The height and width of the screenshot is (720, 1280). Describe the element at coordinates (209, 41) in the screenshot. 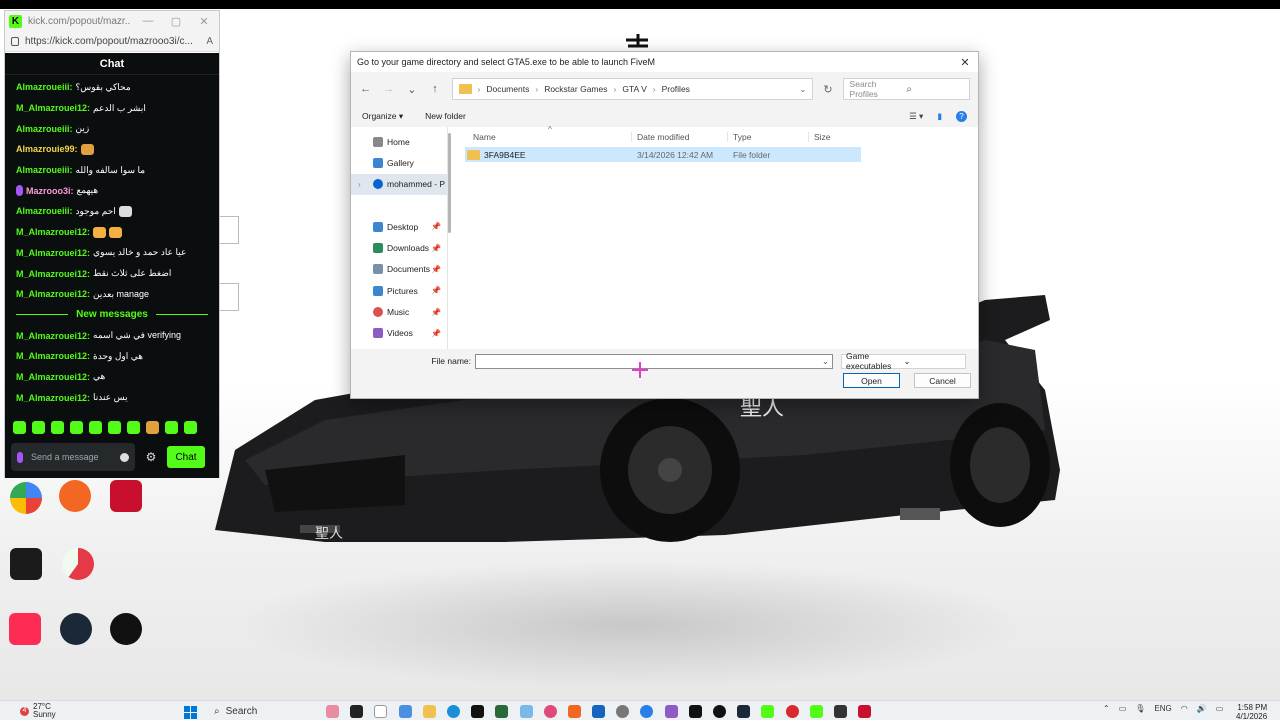

I see `reader-mode-icon: A` at that location.